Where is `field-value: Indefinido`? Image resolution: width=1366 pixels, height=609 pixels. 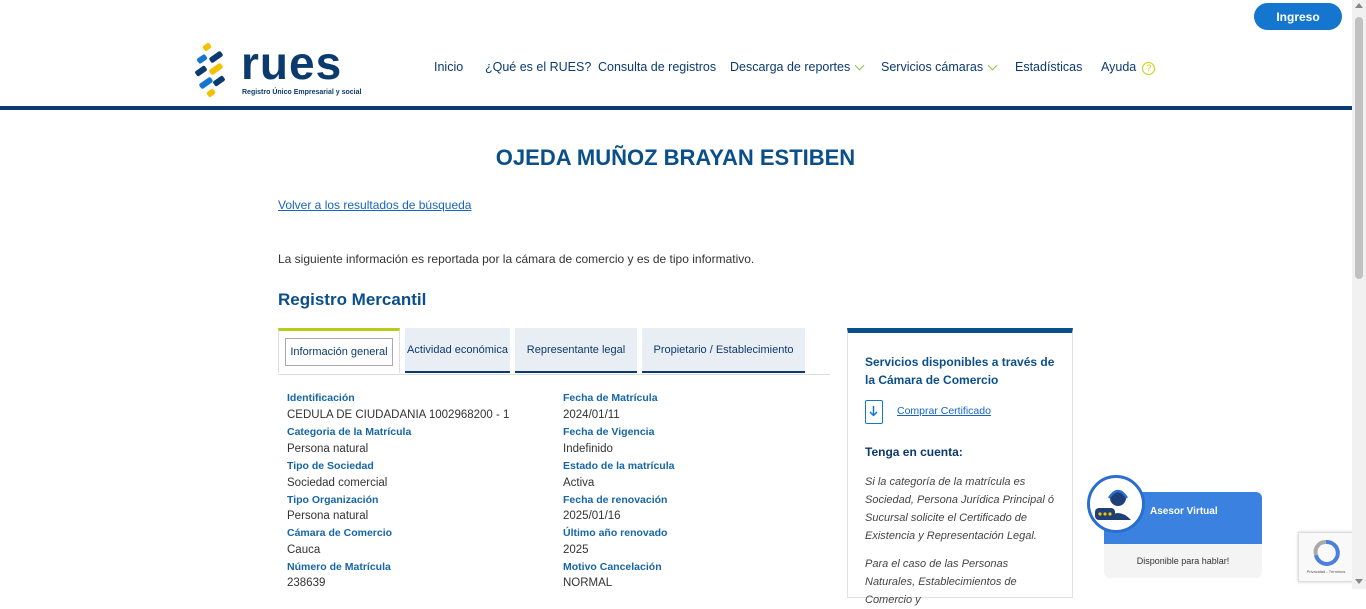 field-value: Indefinido is located at coordinates (588, 449).